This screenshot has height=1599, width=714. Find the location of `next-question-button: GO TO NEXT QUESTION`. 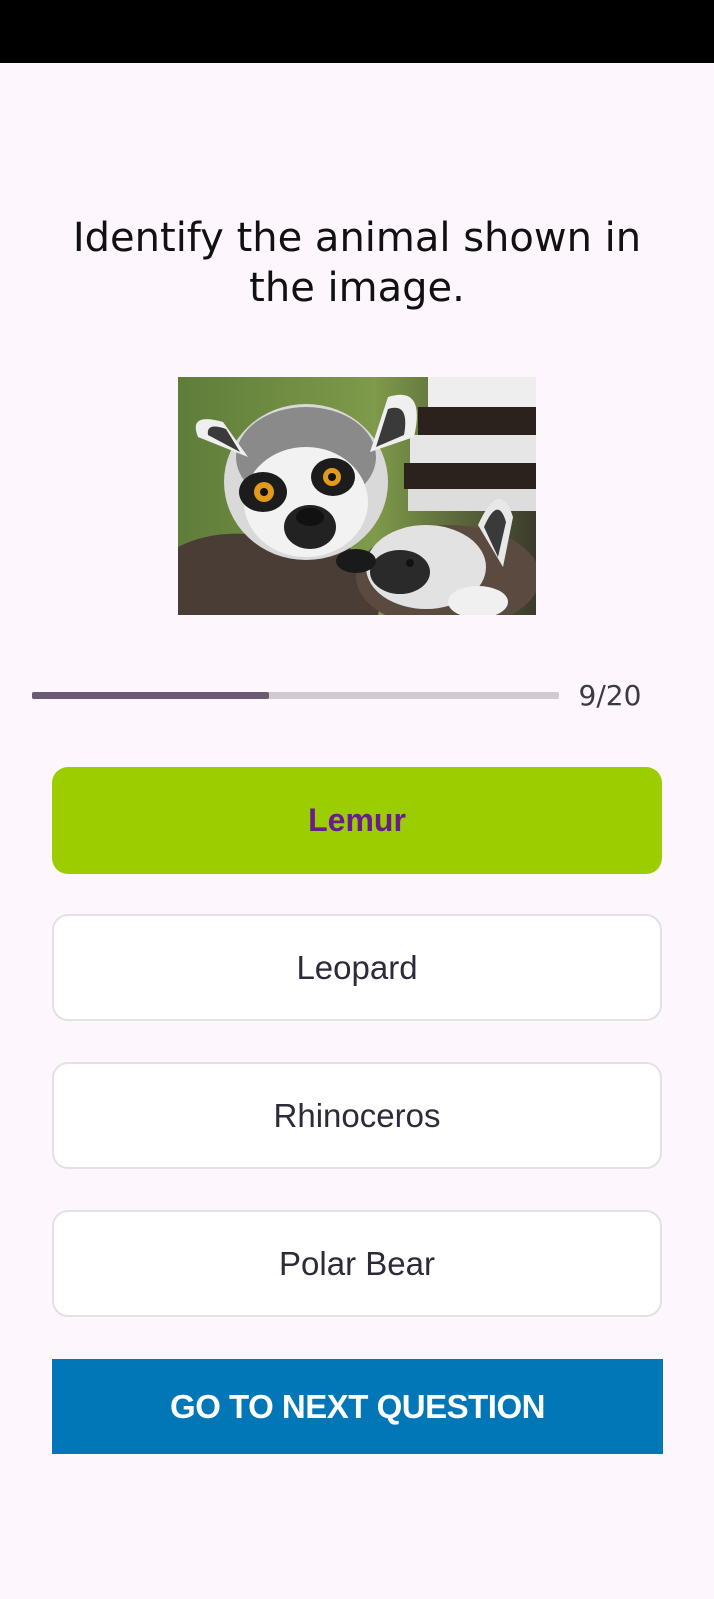

next-question-button: GO TO NEXT QUESTION is located at coordinates (357, 1406).